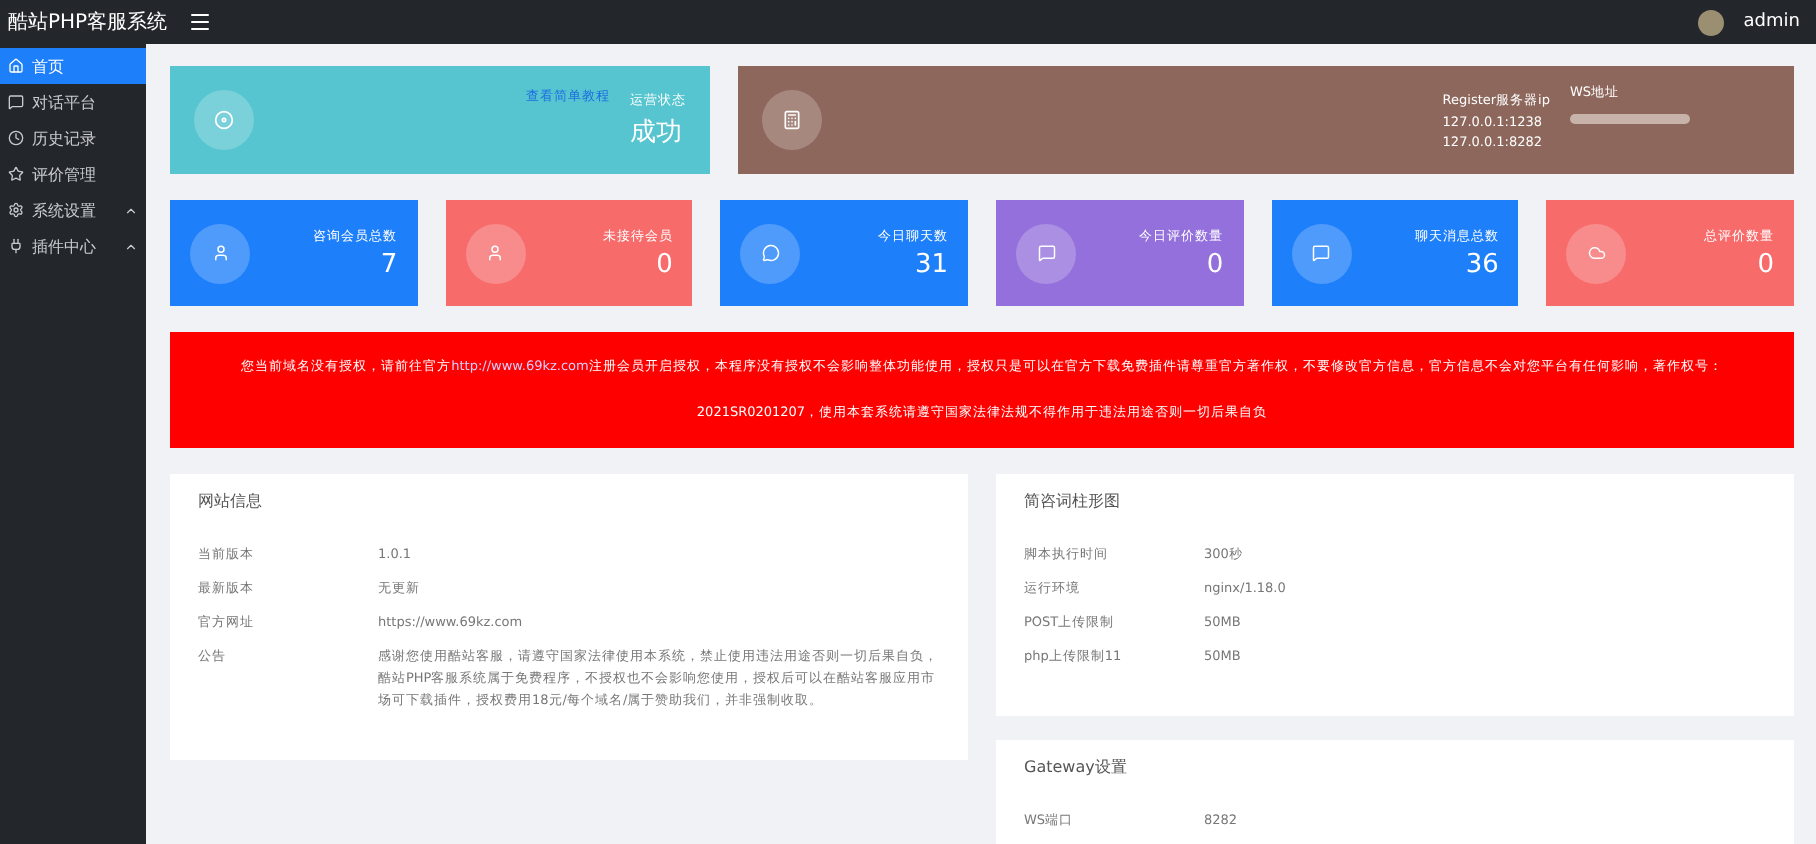  Describe the element at coordinates (1630, 119) in the screenshot. I see `blurred-value` at that location.